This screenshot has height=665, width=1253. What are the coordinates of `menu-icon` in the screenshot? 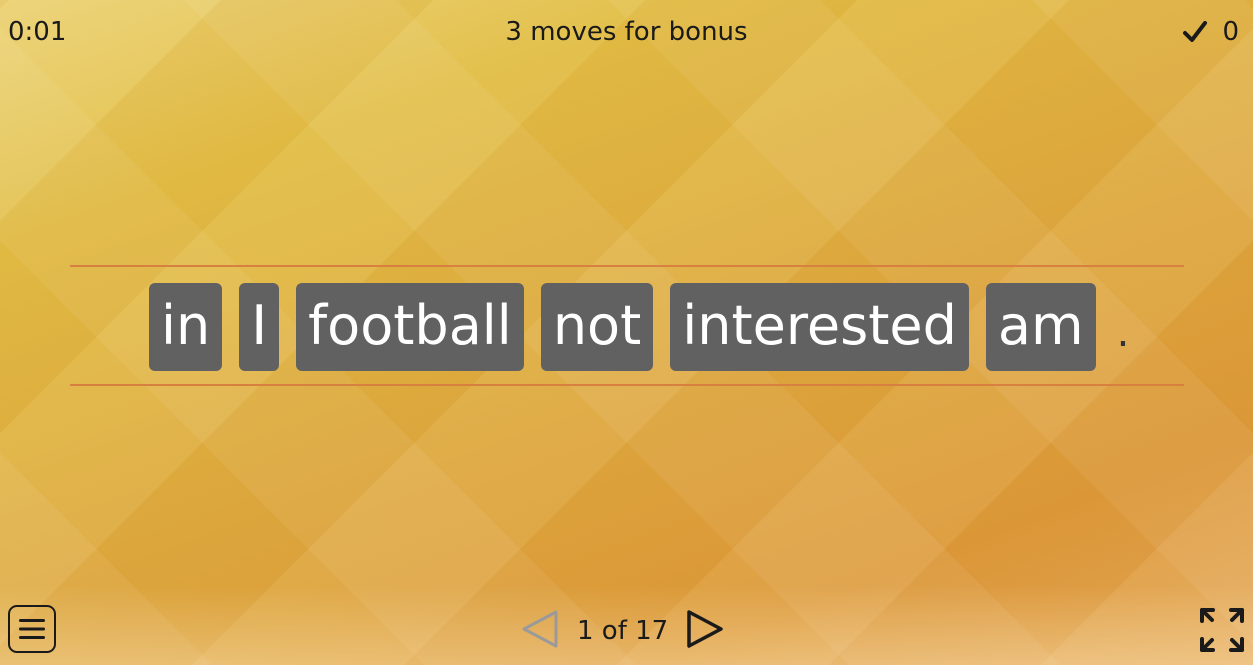 It's located at (32, 629).